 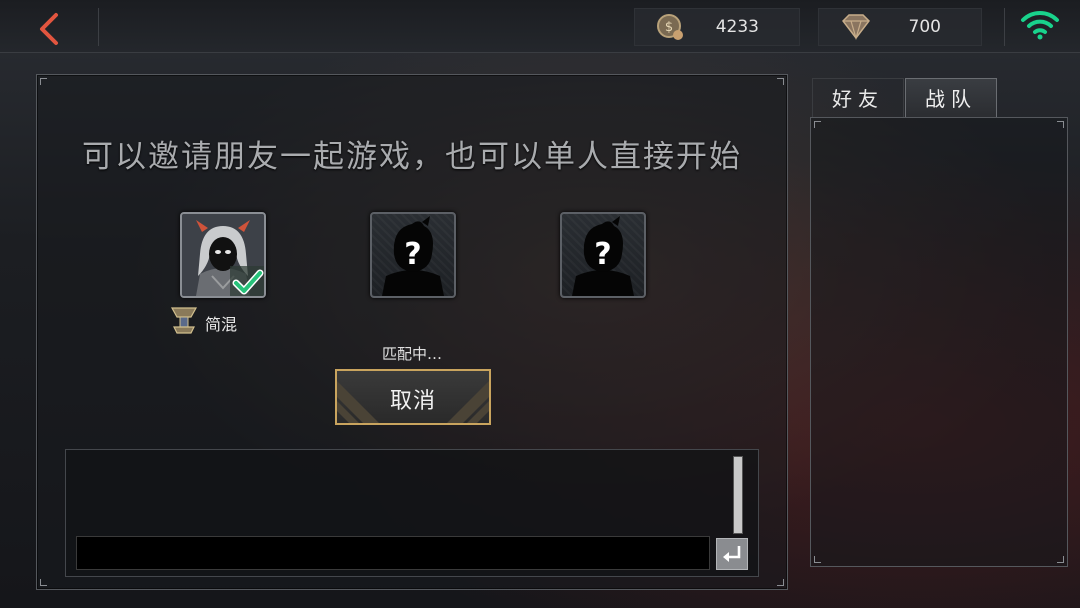 What do you see at coordinates (247, 281) in the screenshot?
I see `check-icon` at bounding box center [247, 281].